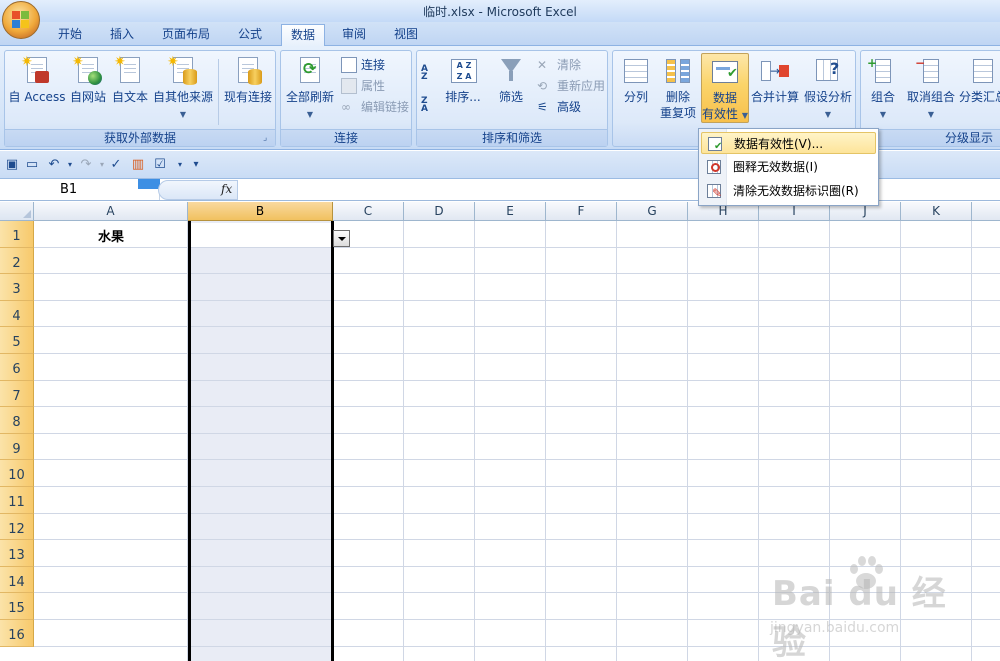 Image resolution: width=1000 pixels, height=661 pixels. Describe the element at coordinates (17, 340) in the screenshot. I see `row-header-5: 5` at that location.